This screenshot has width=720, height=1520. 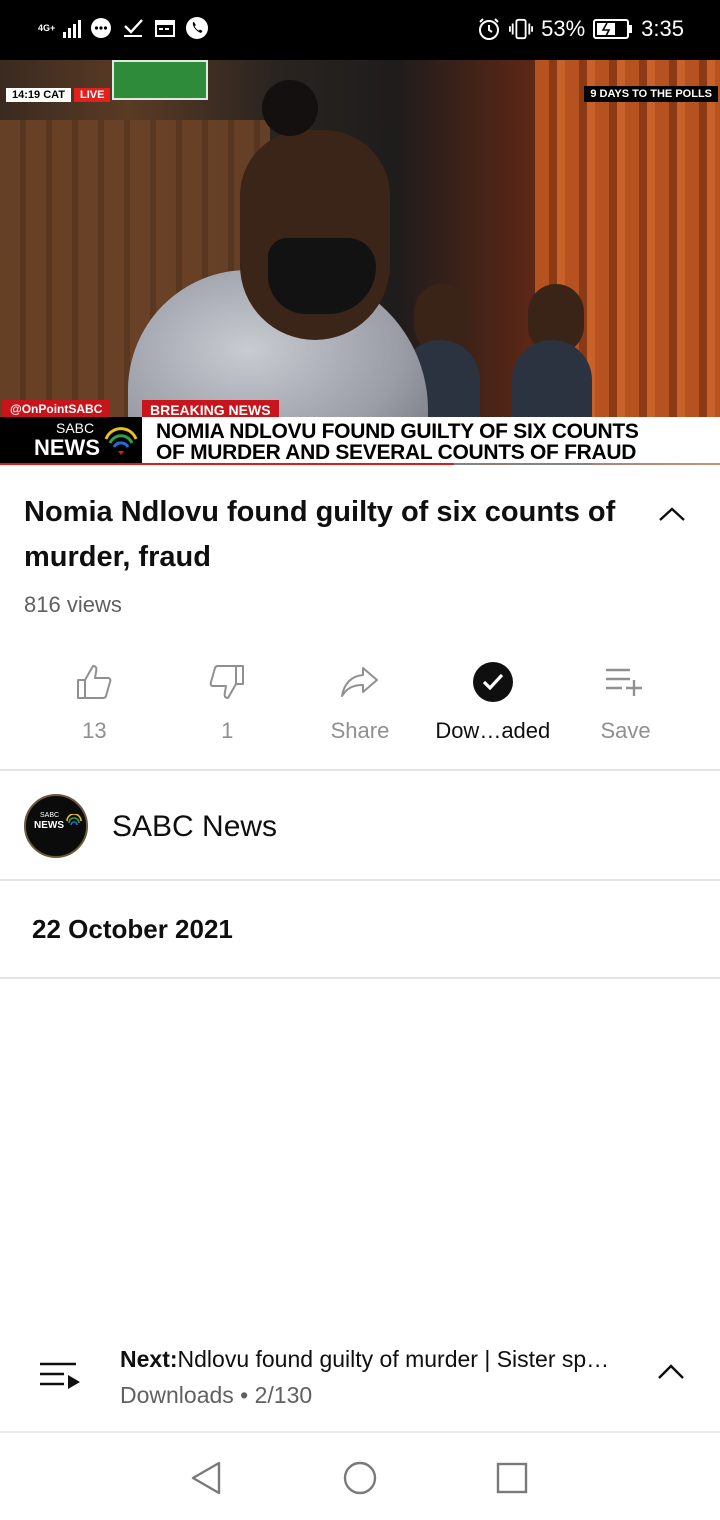 What do you see at coordinates (493, 730) in the screenshot?
I see `download-label: Dow…aded` at bounding box center [493, 730].